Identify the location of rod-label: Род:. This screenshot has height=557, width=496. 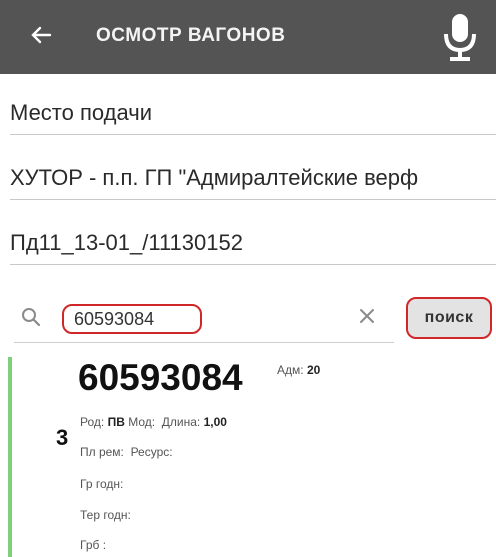
(92, 422).